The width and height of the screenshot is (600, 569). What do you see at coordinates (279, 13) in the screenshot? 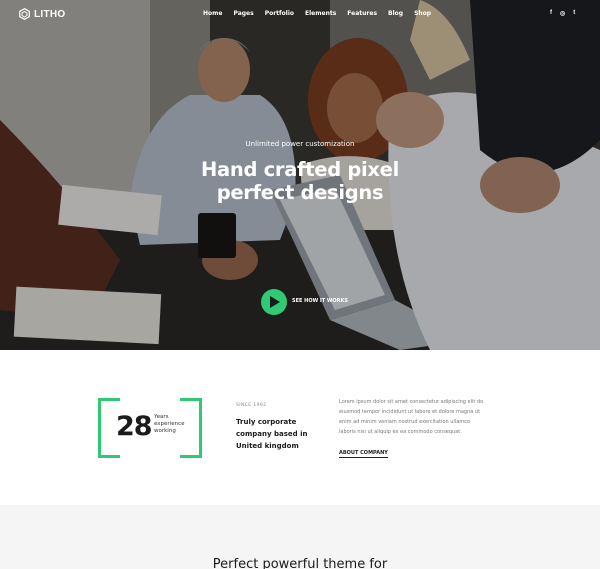
I see `nav-item-portfolio: Portfolio` at bounding box center [279, 13].